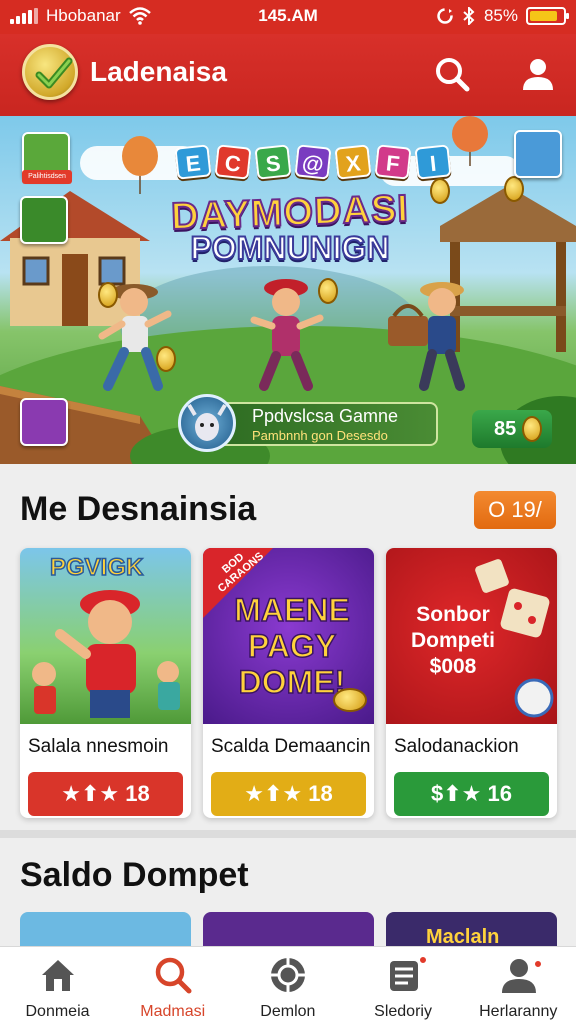 The image size is (576, 1024). Describe the element at coordinates (233, 162) in the screenshot. I see `letter-tile: C` at that location.